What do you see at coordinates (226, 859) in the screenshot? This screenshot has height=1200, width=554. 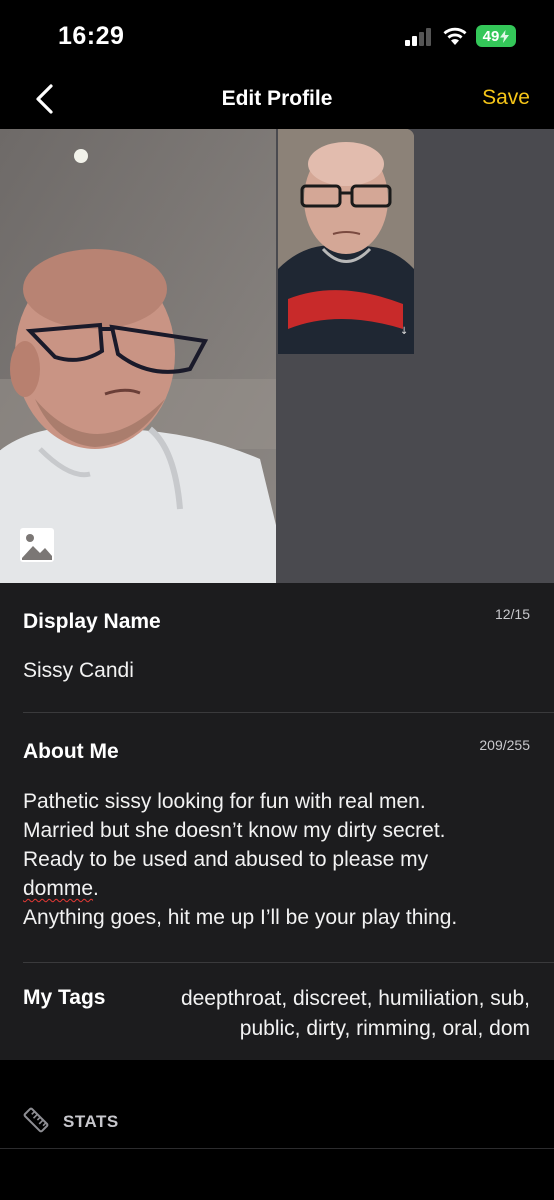 I see `about-me-line: Ready to be used and abused to please my` at bounding box center [226, 859].